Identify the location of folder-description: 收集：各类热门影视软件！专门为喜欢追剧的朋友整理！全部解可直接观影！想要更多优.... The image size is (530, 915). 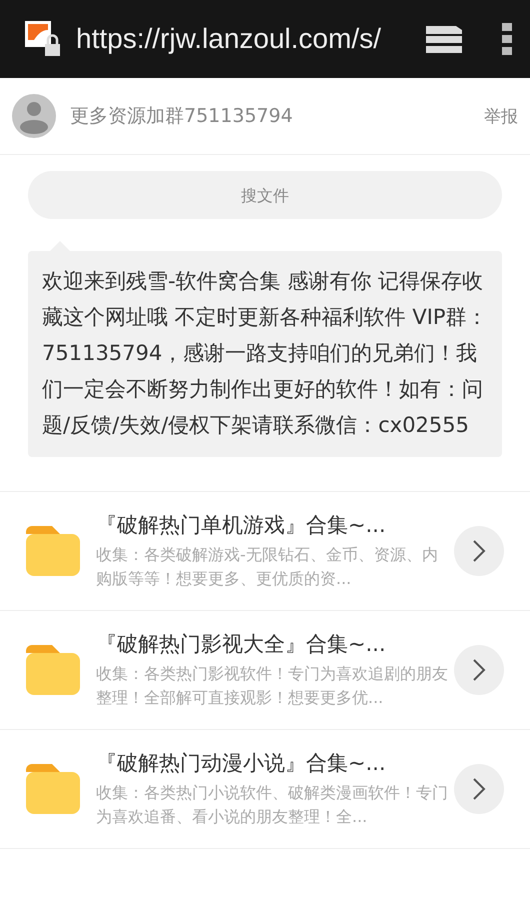
(272, 686).